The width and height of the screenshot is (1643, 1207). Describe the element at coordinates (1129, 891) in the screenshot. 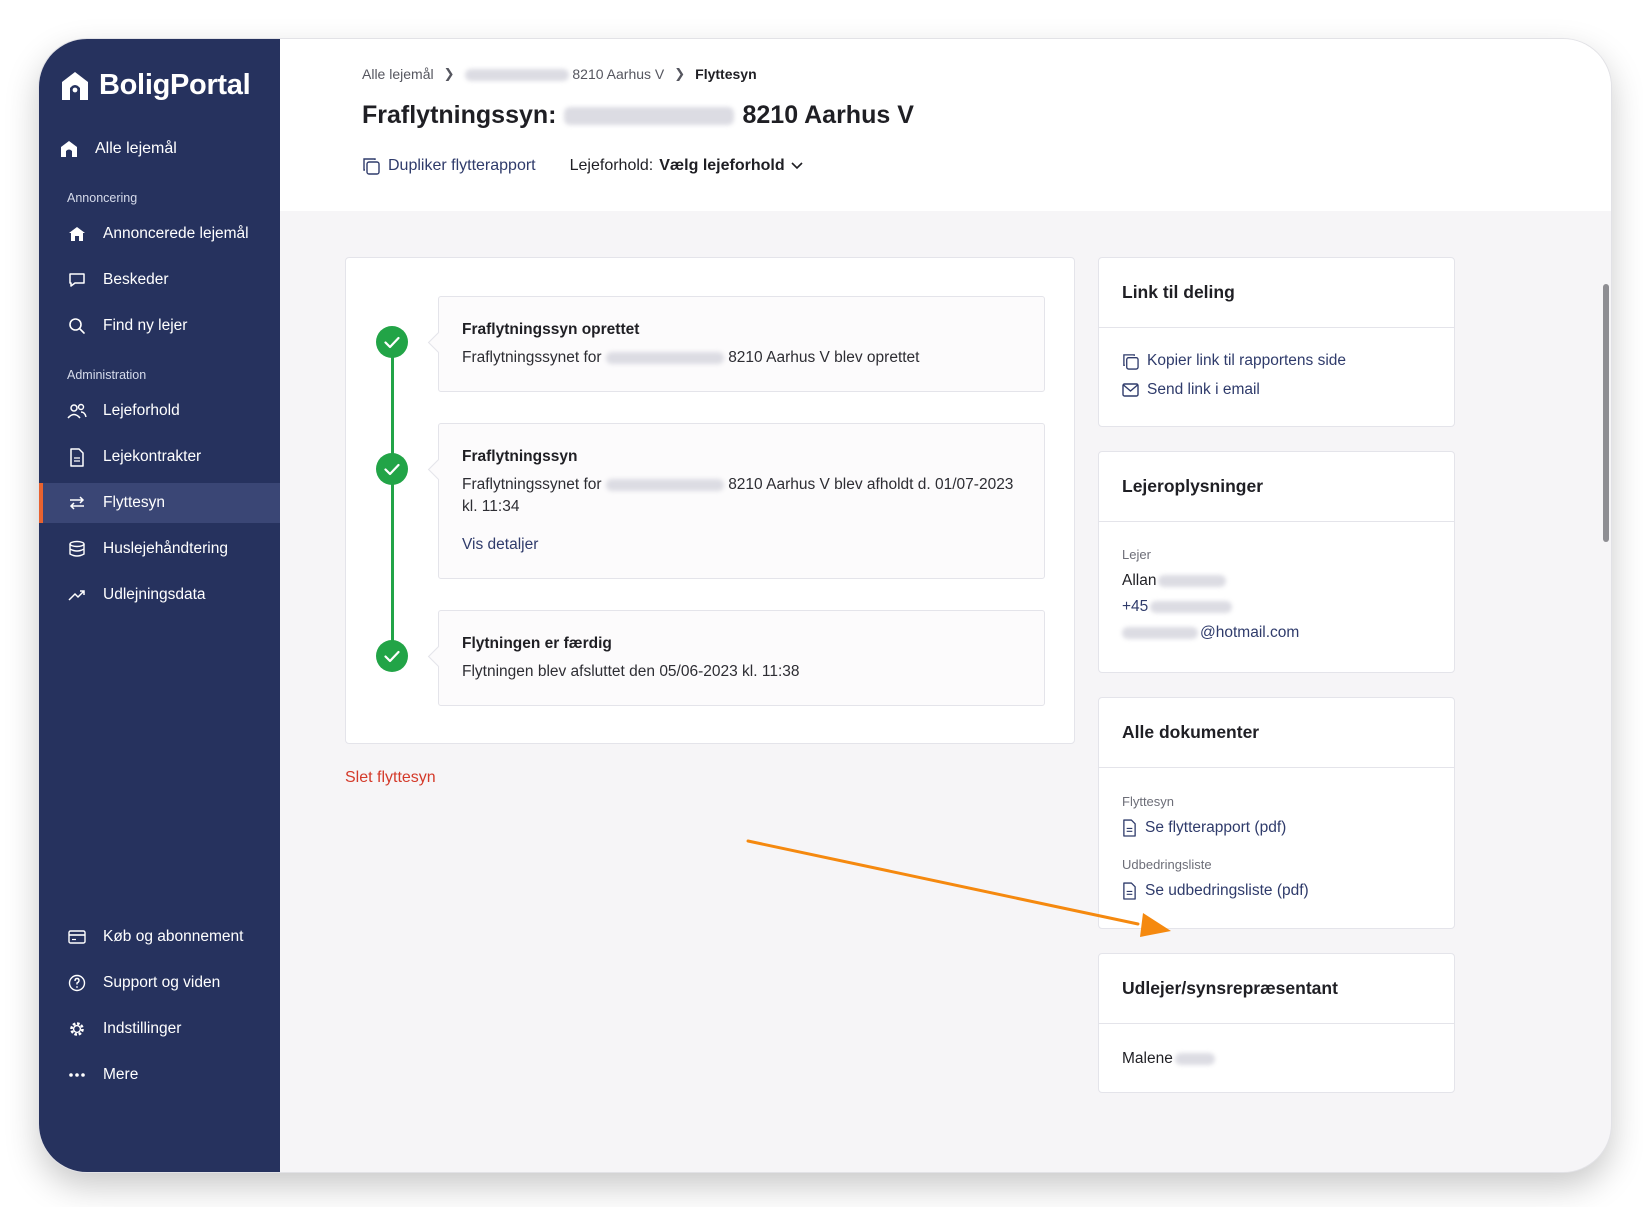

I see `document-icon` at that location.